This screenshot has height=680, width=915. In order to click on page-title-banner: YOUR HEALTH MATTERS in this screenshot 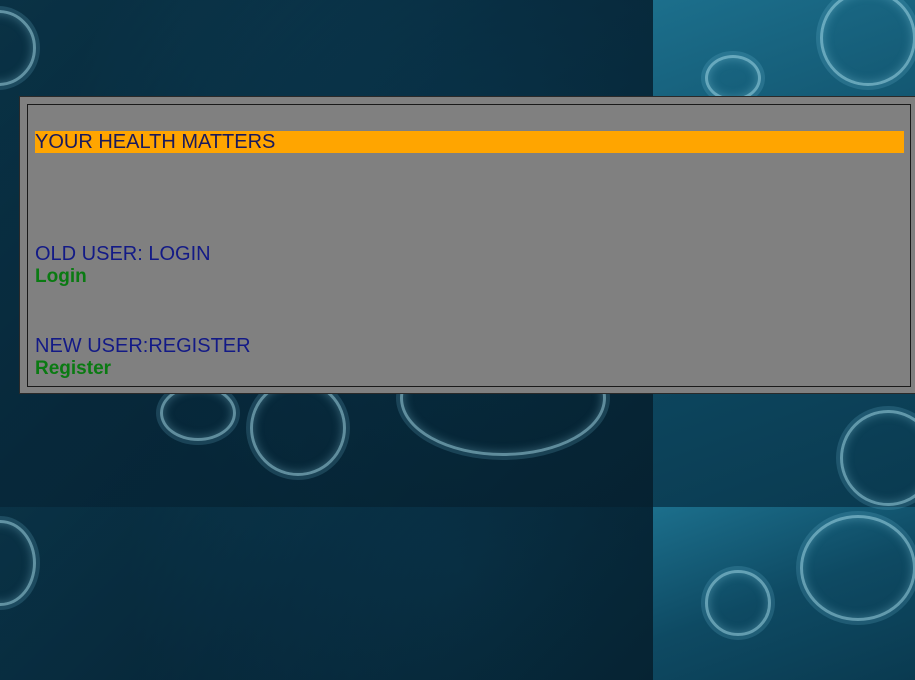, I will do `click(469, 142)`.